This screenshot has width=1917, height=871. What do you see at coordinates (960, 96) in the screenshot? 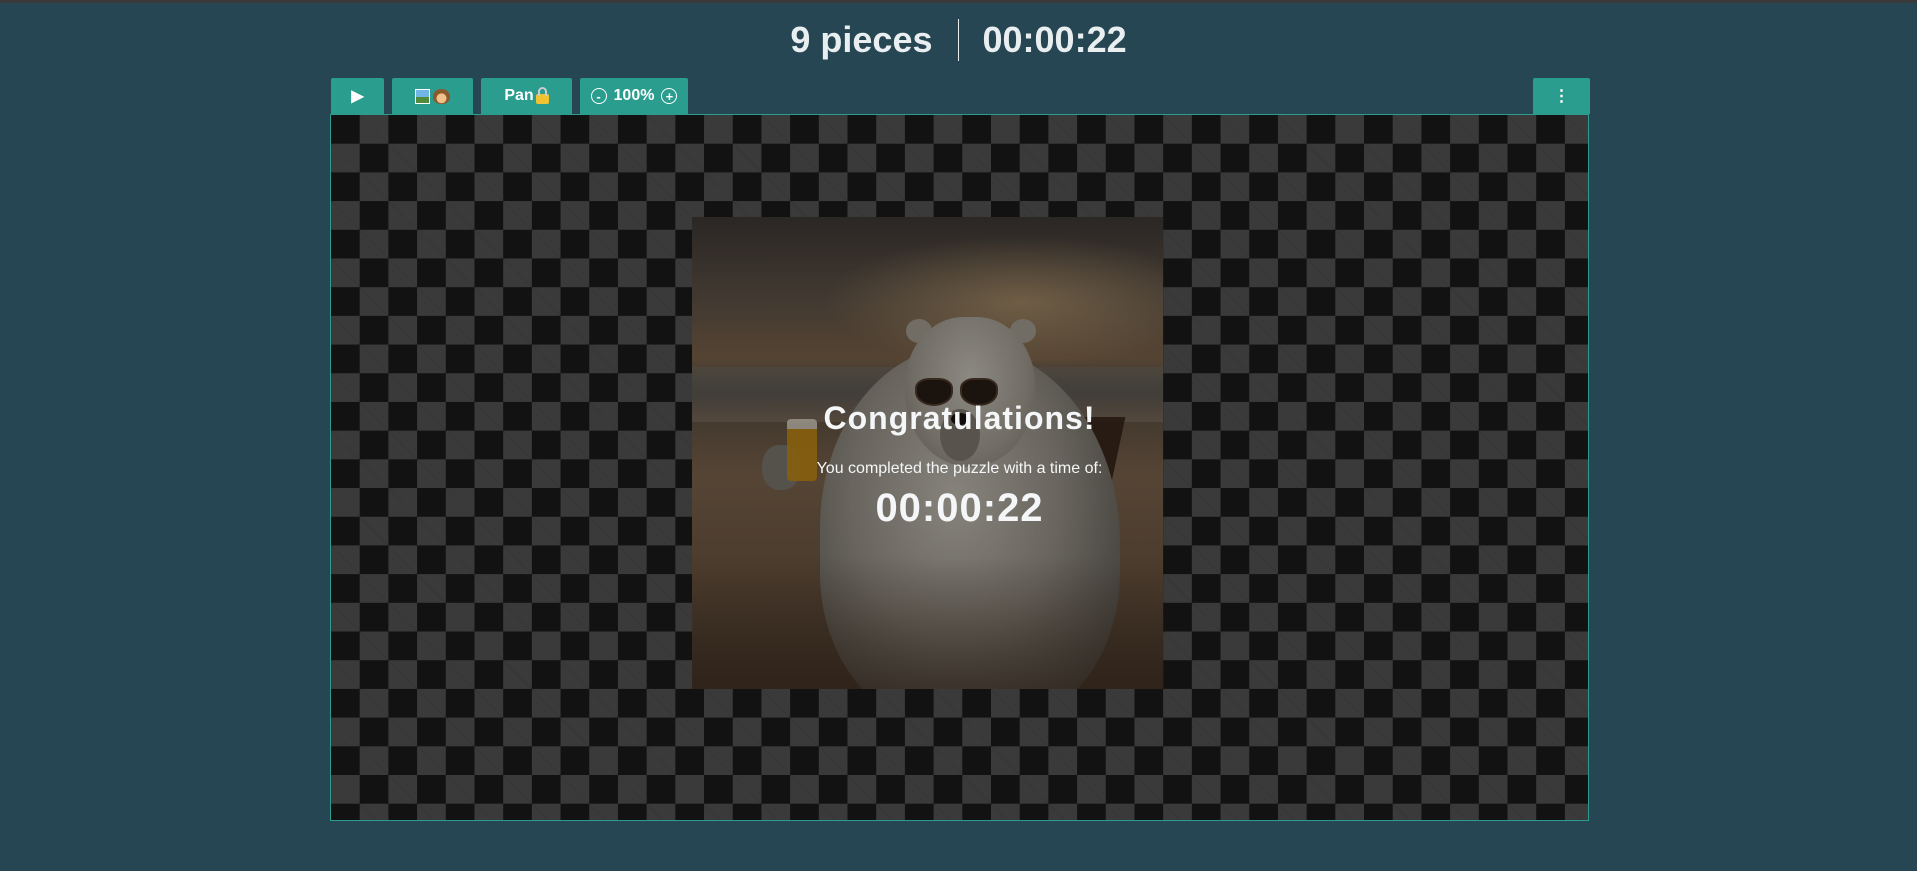
I see `puzzle-toolbar: ▶ Pan - 100% + ⋮` at bounding box center [960, 96].